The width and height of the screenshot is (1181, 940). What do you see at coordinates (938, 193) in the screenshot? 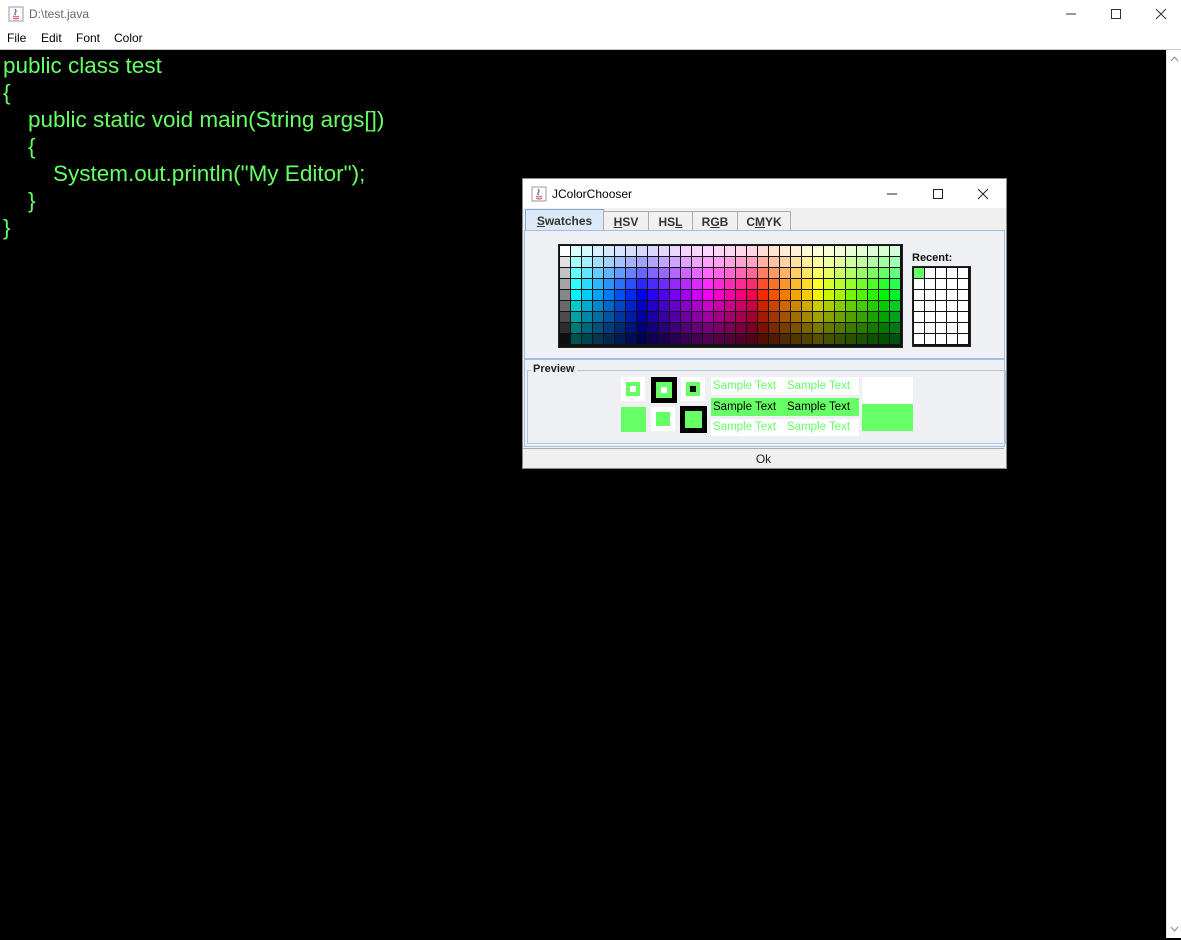
I see `dialog-maximize-button` at bounding box center [938, 193].